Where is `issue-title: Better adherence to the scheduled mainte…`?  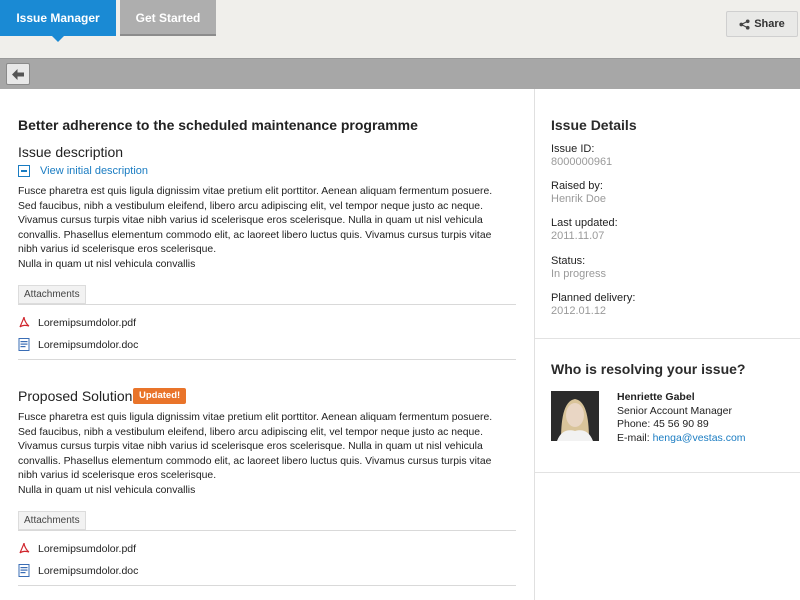
issue-title: Better adherence to the scheduled mainte… is located at coordinates (218, 125).